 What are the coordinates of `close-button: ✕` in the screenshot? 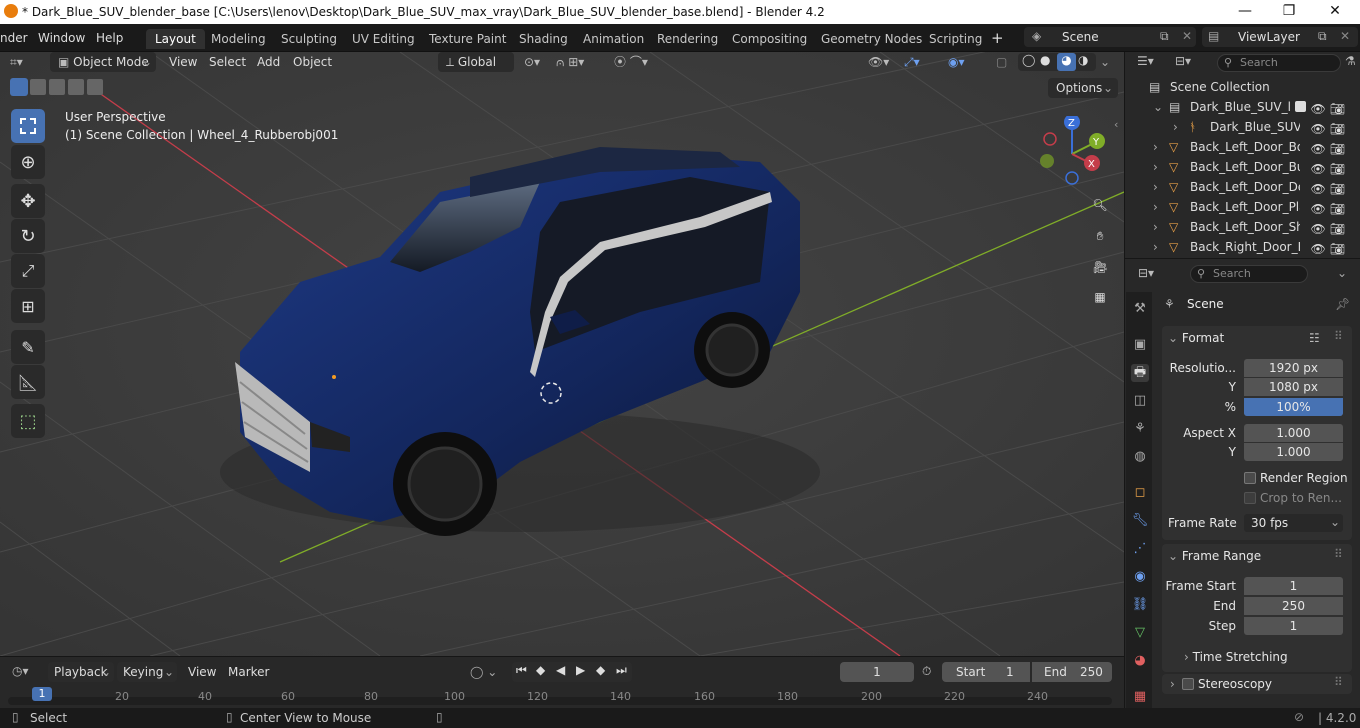 It's located at (1335, 12).